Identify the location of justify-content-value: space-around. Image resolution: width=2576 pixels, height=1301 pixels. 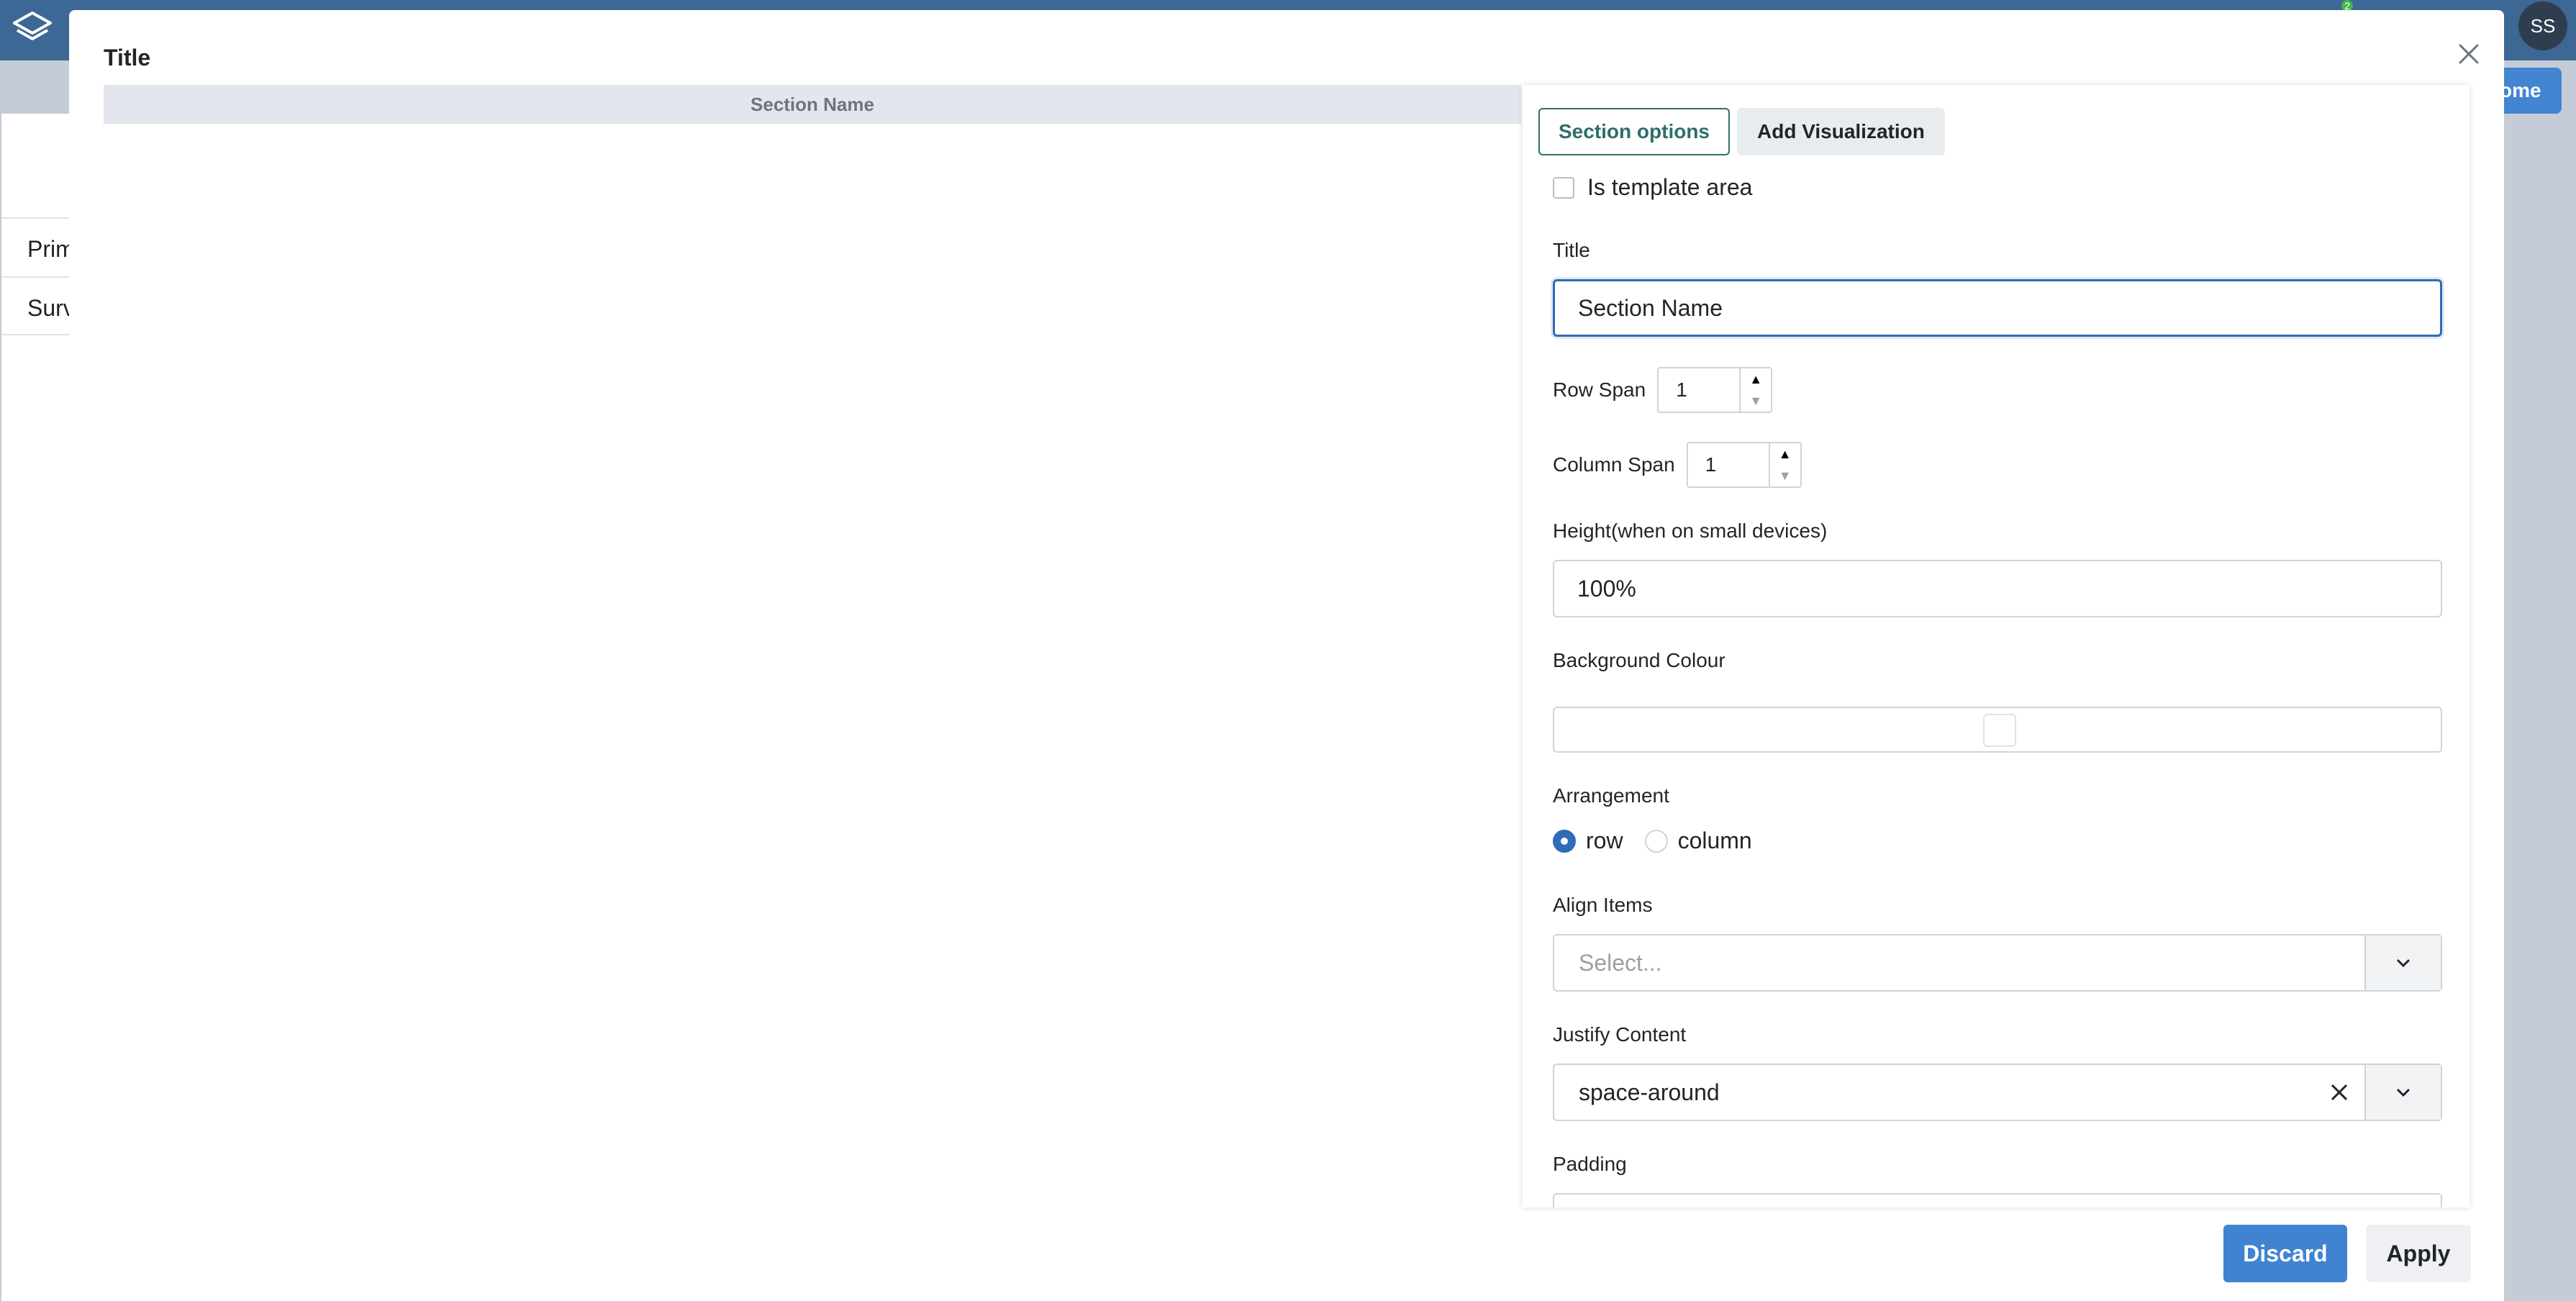
(1649, 1092).